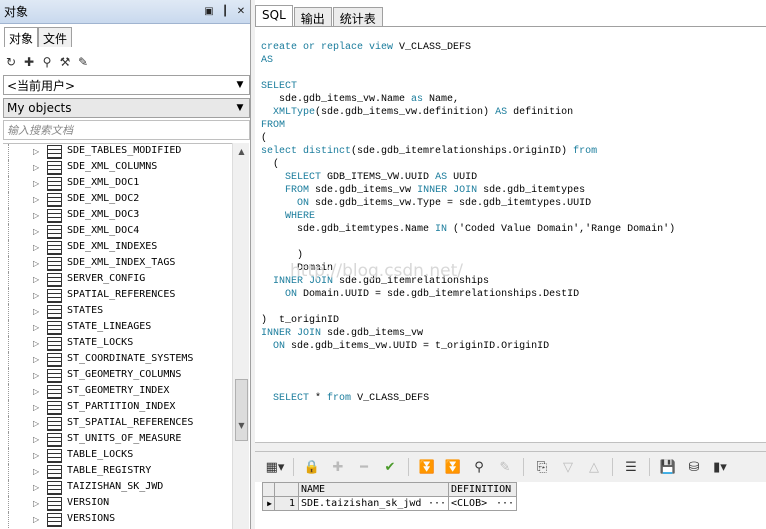 Image resolution: width=766 pixels, height=529 pixels. Describe the element at coordinates (117, 200) in the screenshot. I see `tree-item: ▷ SDE_XML_DOC2` at that location.